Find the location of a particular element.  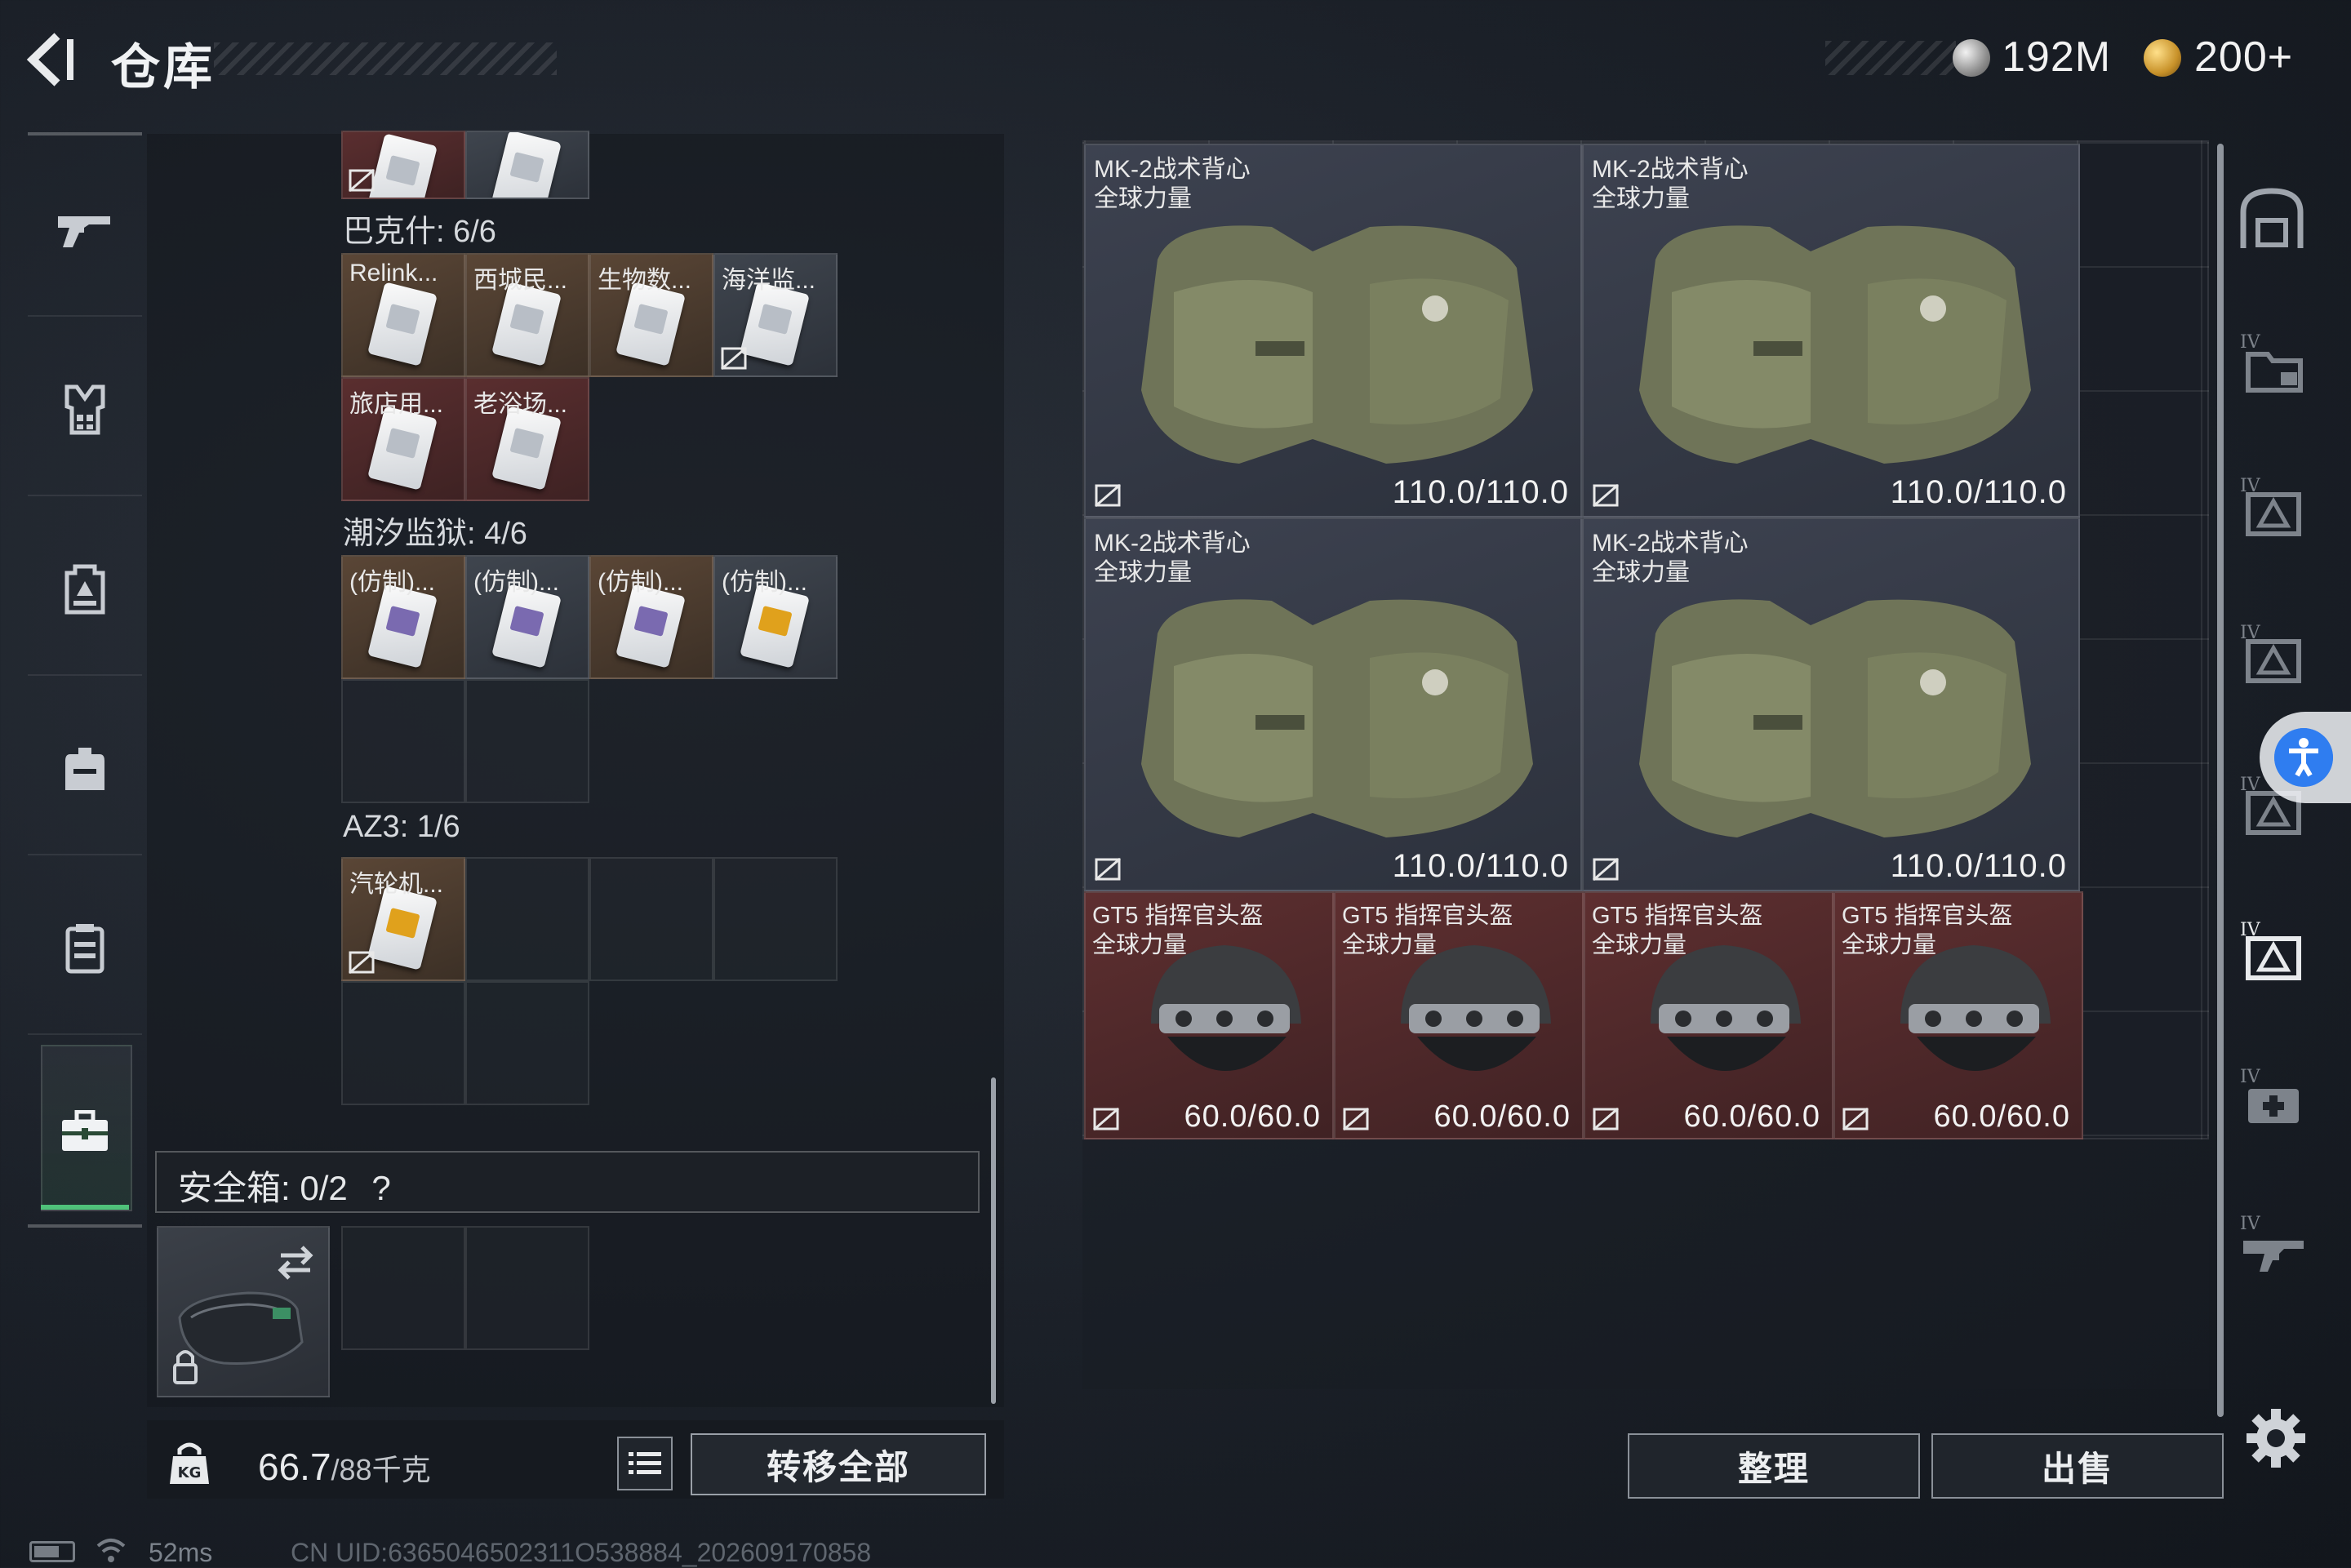

storage-scrollbar is located at coordinates (993, 1240).